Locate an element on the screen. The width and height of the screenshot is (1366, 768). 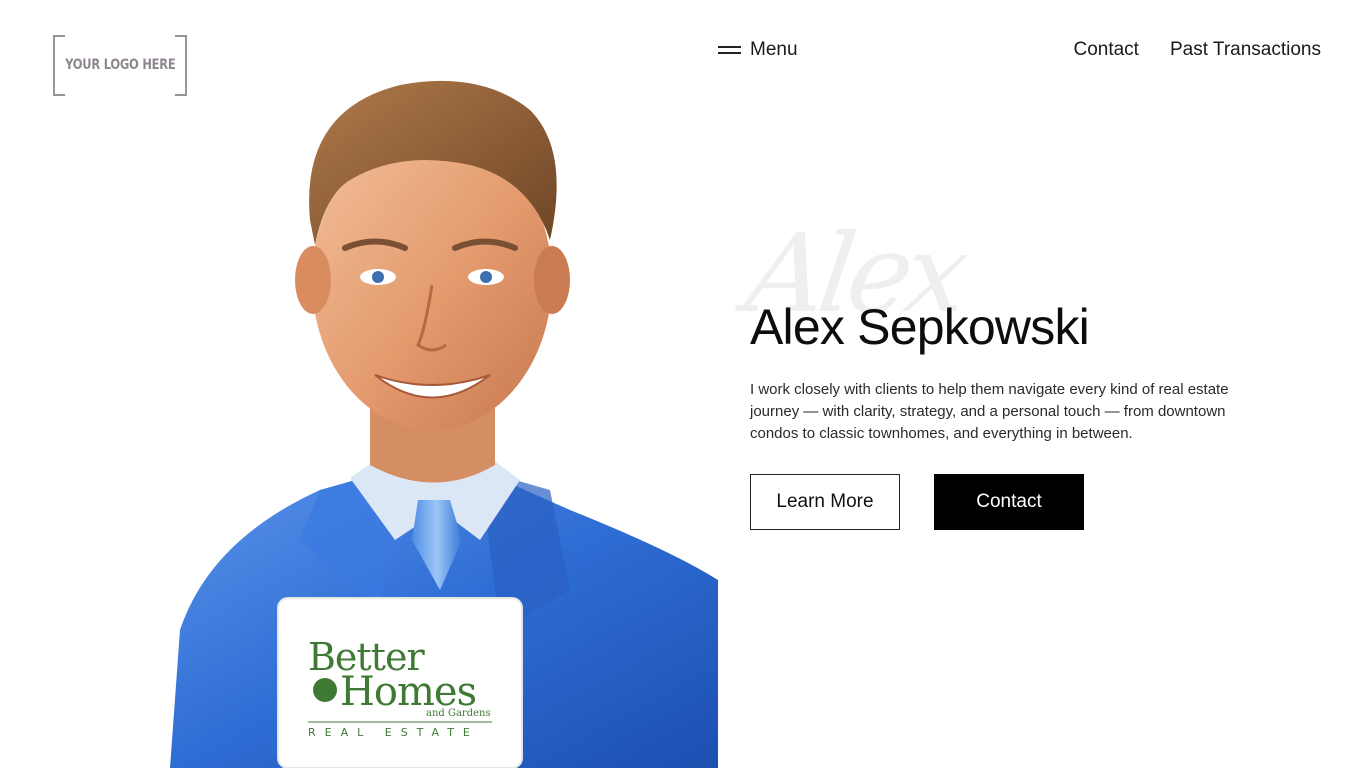
badge-text-and-gardens: and Gardens is located at coordinates (458, 713).